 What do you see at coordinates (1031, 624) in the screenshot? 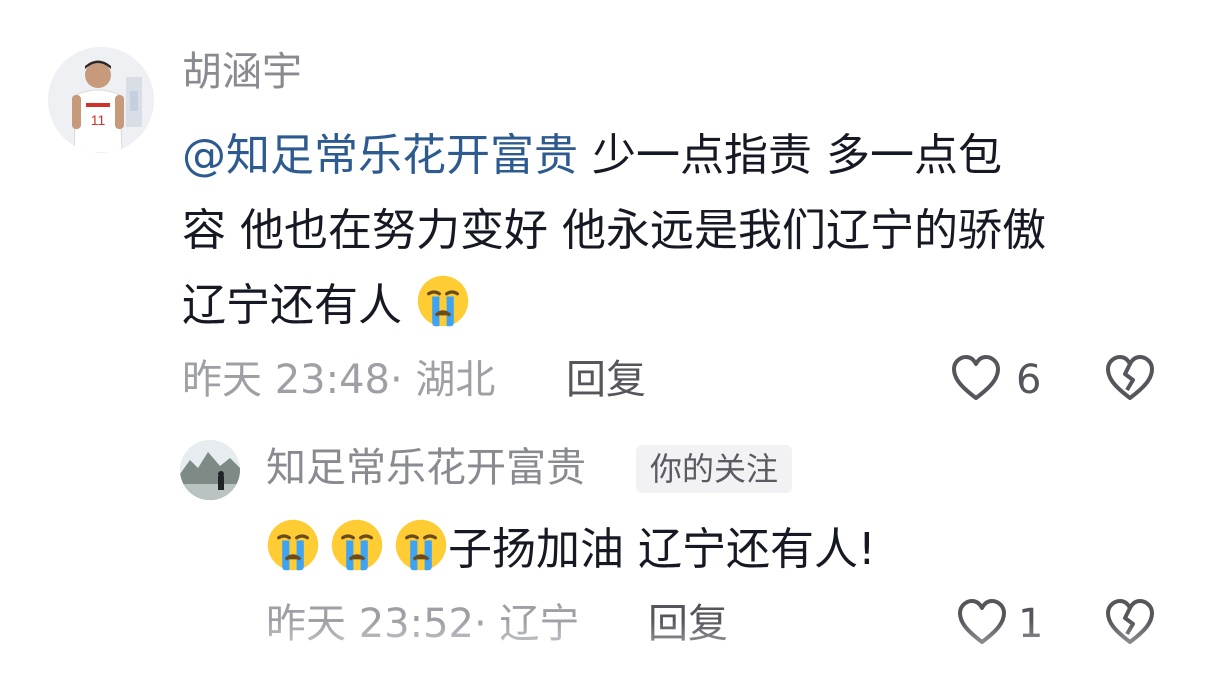
I see `like-count: 1` at bounding box center [1031, 624].